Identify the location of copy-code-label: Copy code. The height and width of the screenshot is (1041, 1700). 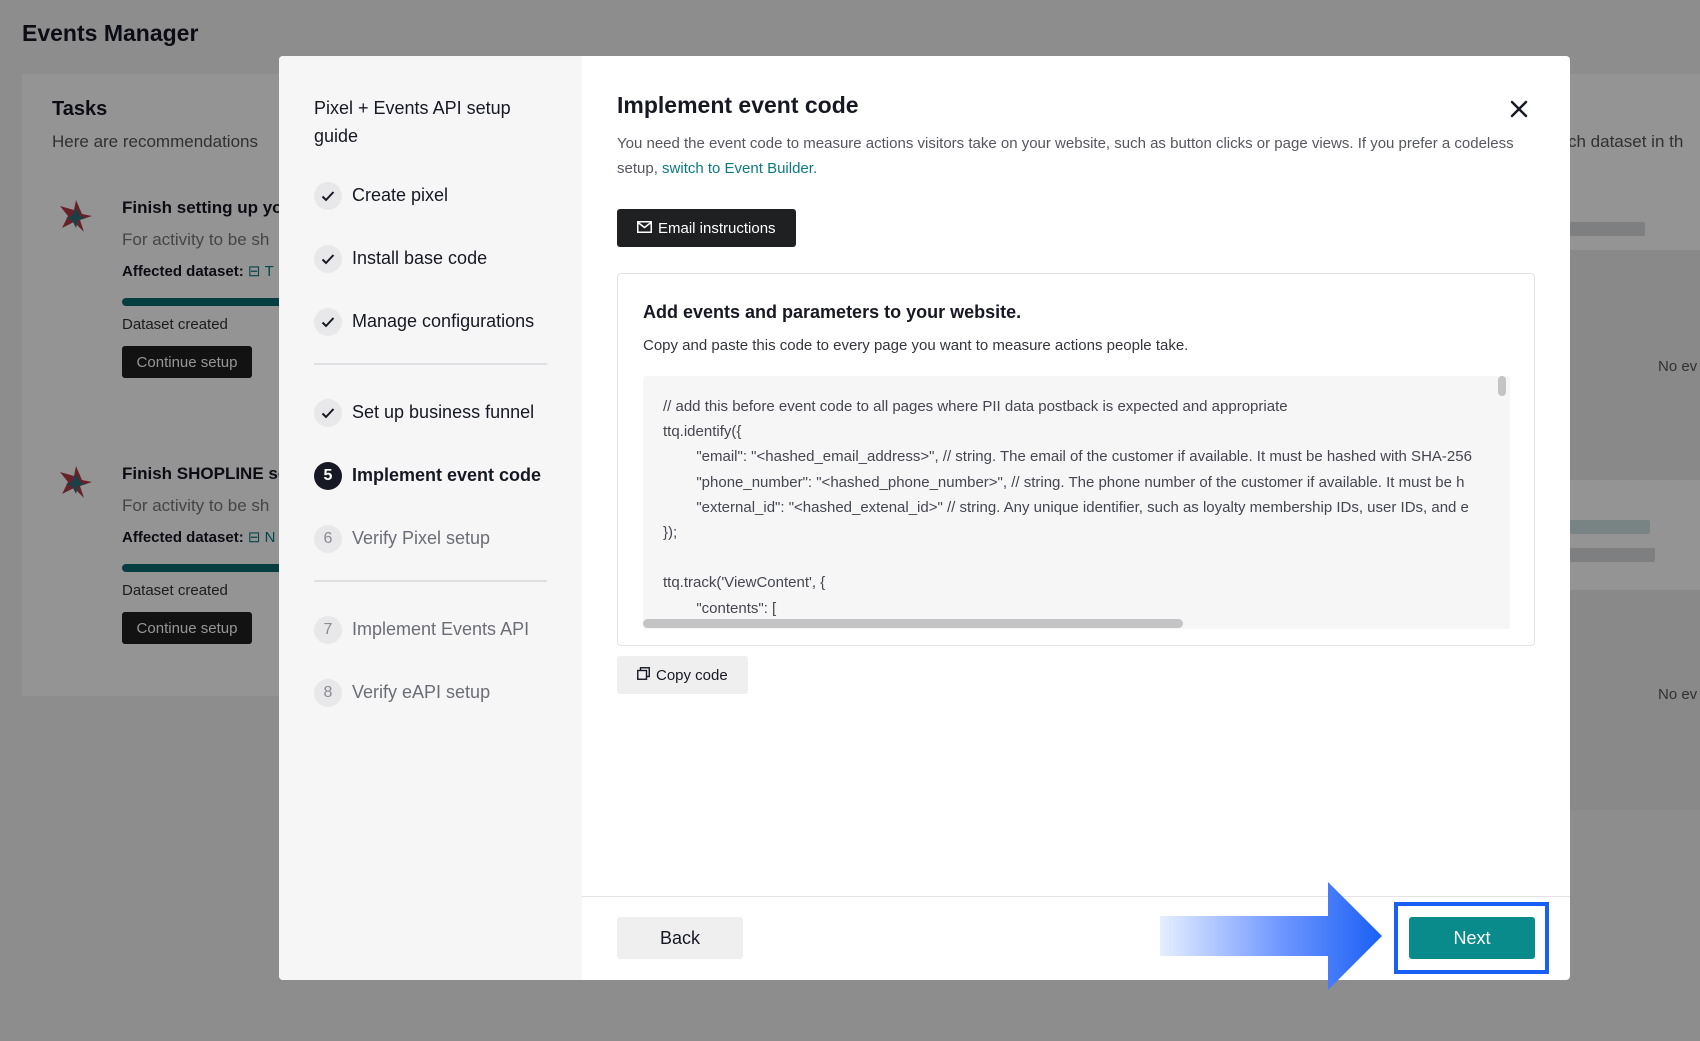
(692, 675).